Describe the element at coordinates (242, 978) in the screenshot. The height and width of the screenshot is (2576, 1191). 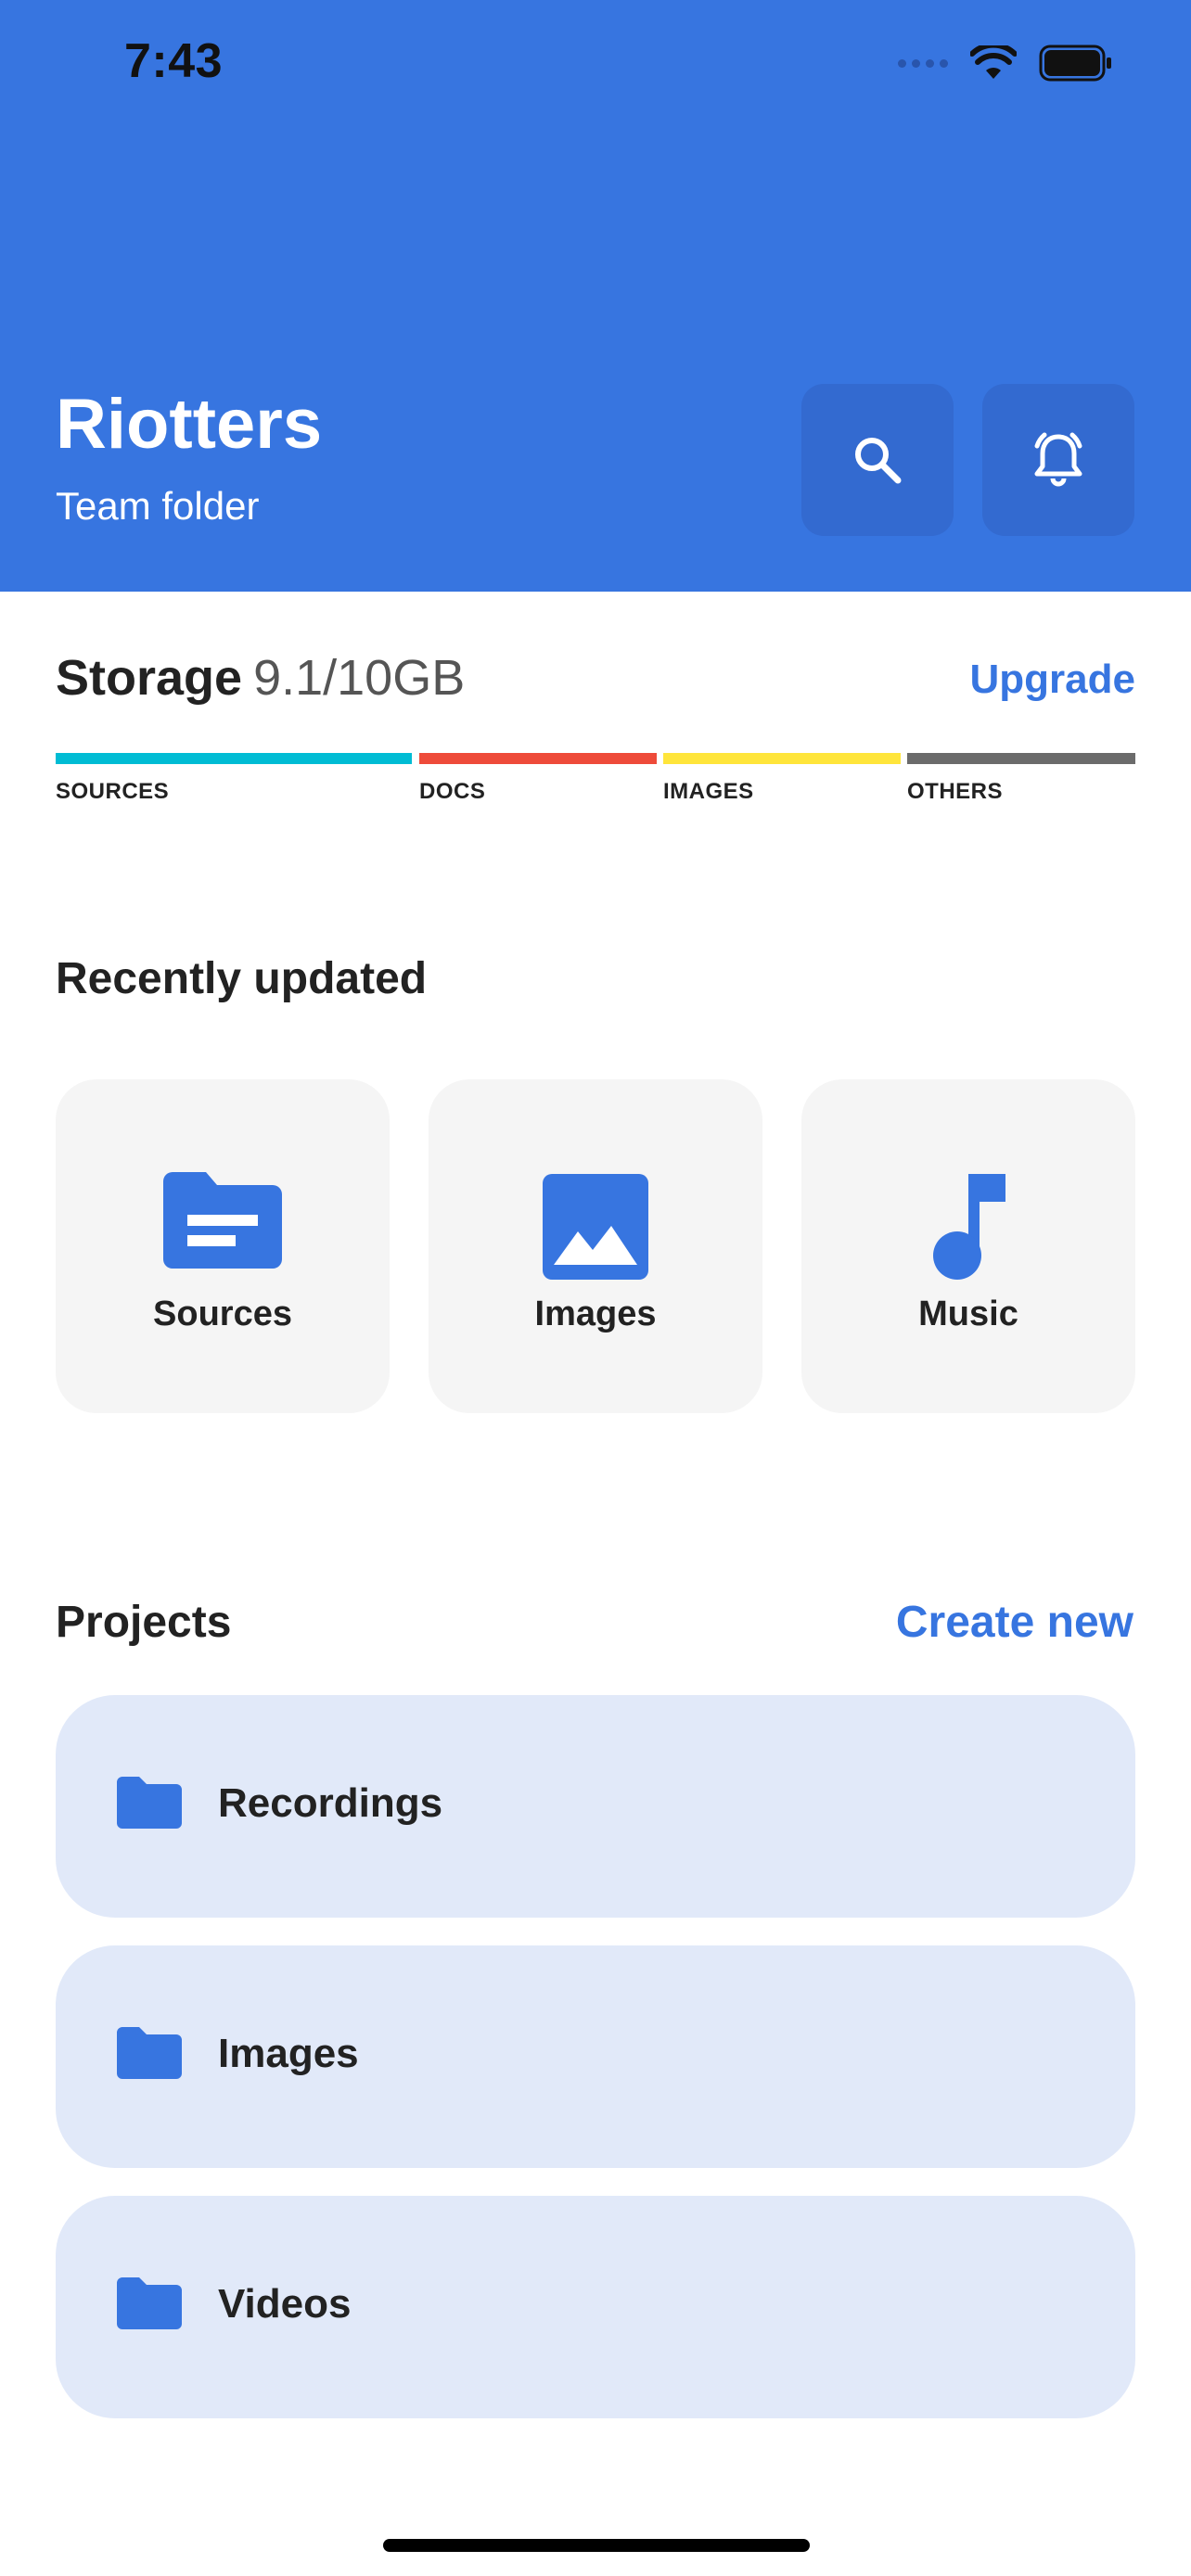
I see `recently-updated-title: Recently updated` at that location.